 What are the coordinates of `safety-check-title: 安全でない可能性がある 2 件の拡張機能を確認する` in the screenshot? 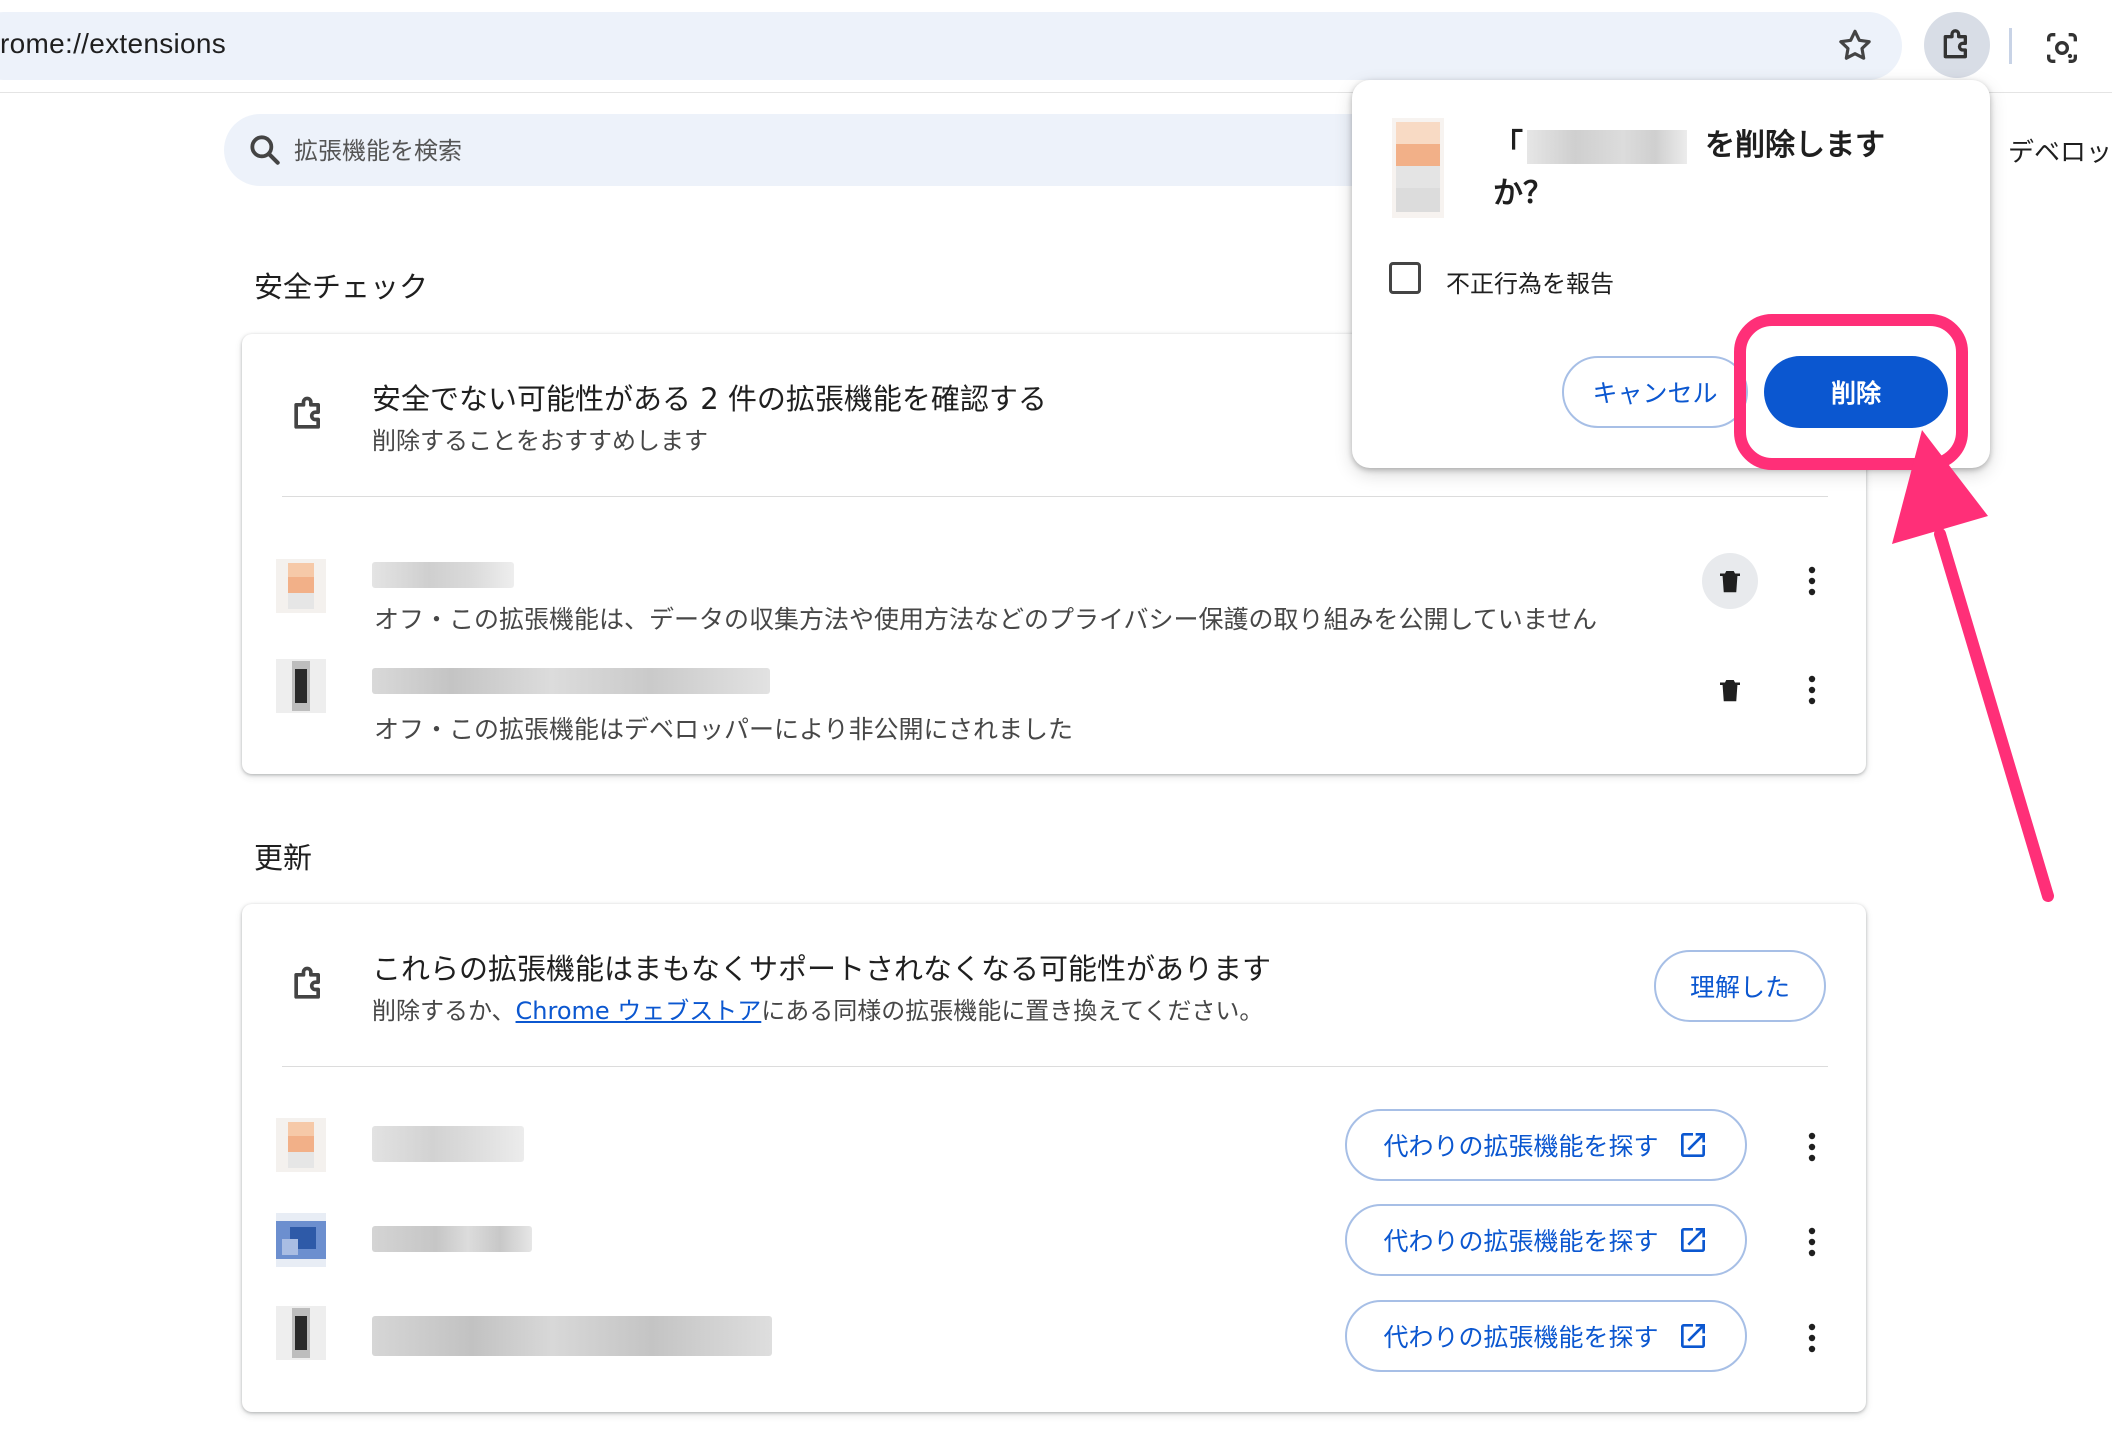 It's located at (709, 399).